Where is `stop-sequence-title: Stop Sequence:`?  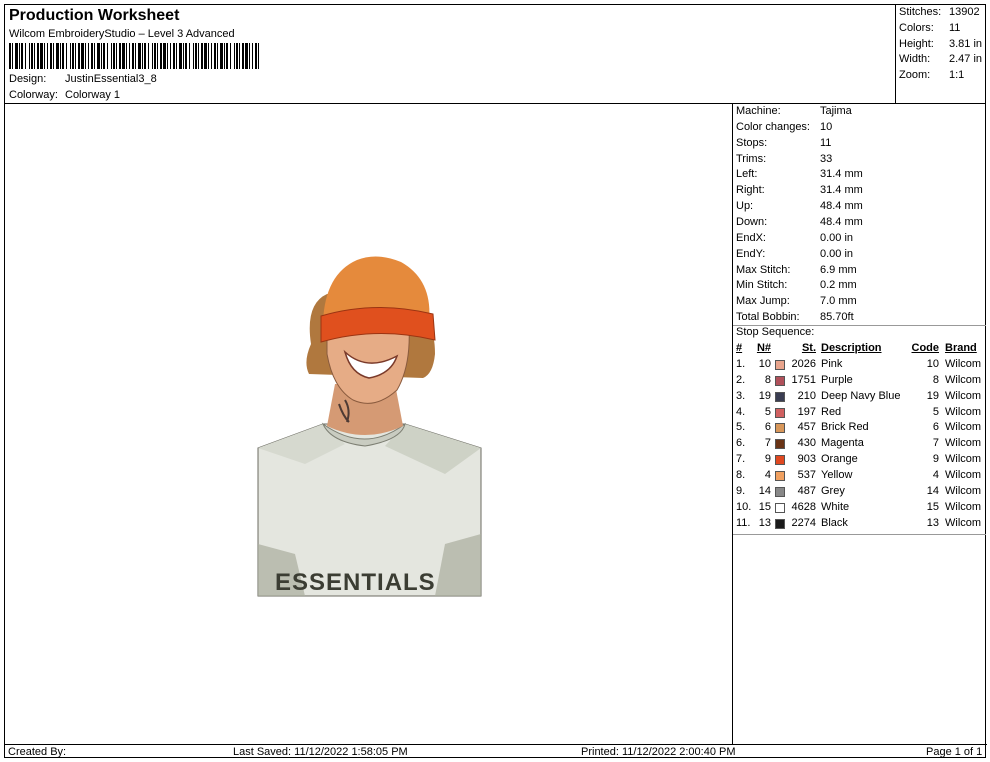 stop-sequence-title: Stop Sequence: is located at coordinates (775, 332).